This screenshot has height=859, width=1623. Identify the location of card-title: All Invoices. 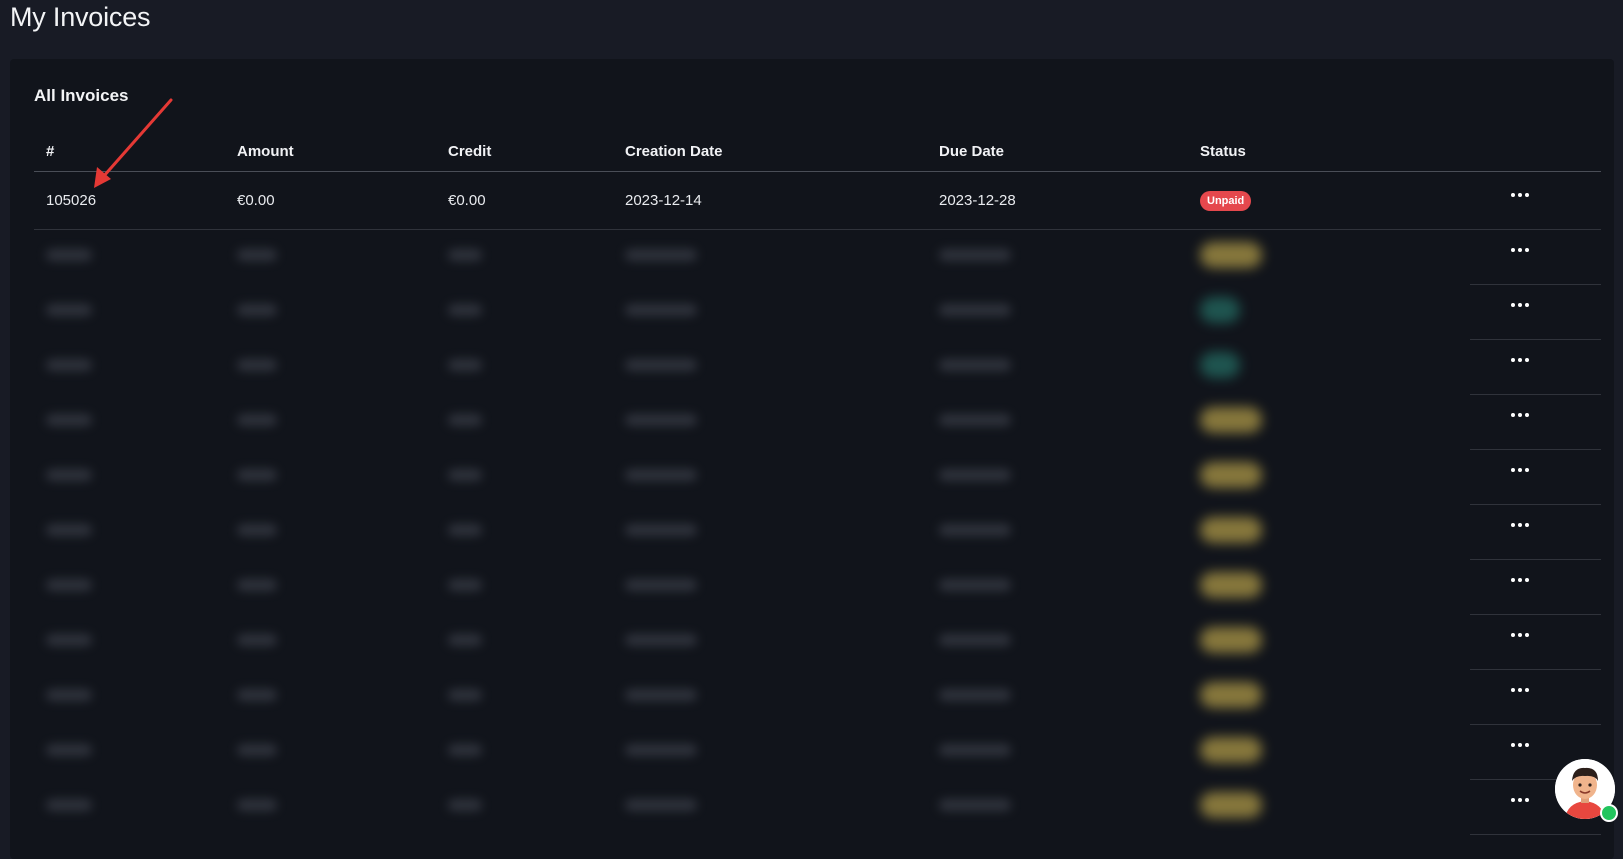
(81, 95).